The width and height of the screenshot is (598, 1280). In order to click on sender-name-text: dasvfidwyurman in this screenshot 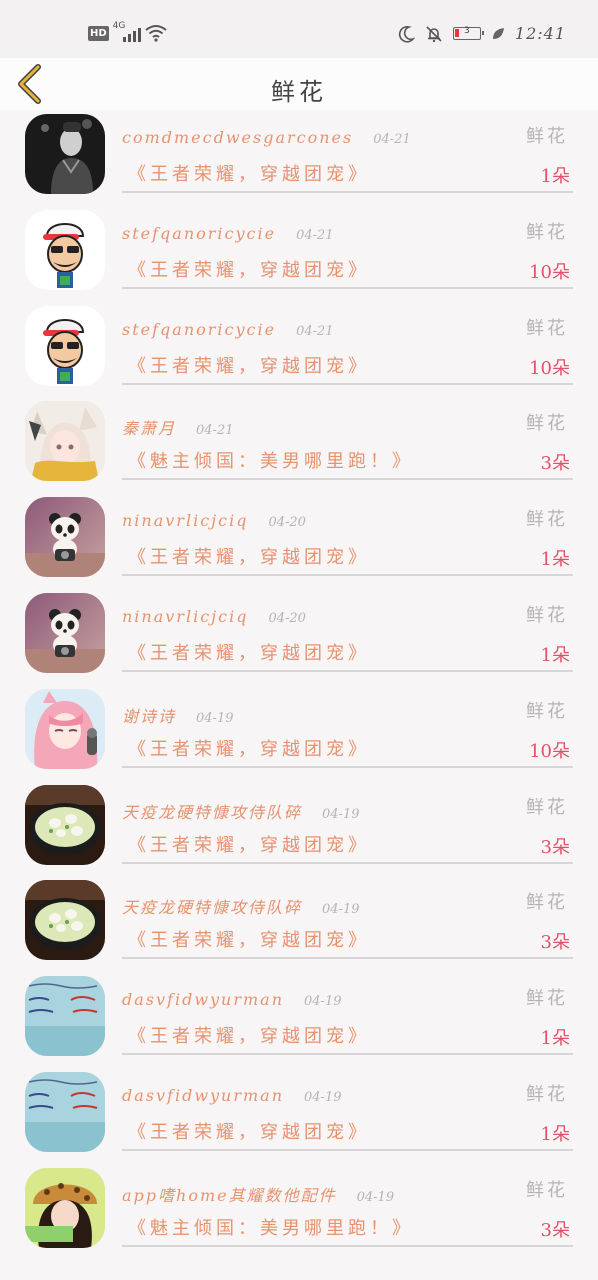, I will do `click(203, 1000)`.